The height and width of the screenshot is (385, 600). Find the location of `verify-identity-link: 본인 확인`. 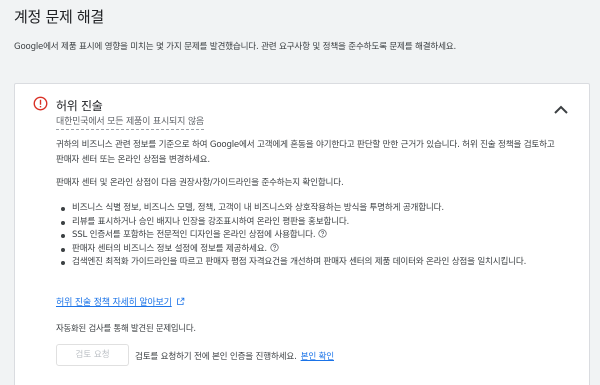

verify-identity-link: 본인 확인 is located at coordinates (318, 357).